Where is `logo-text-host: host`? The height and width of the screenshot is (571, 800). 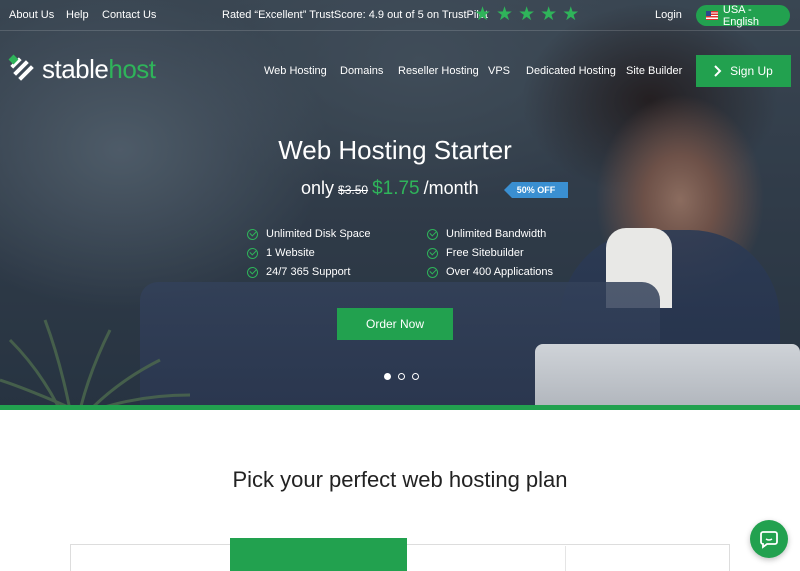 logo-text-host: host is located at coordinates (132, 69).